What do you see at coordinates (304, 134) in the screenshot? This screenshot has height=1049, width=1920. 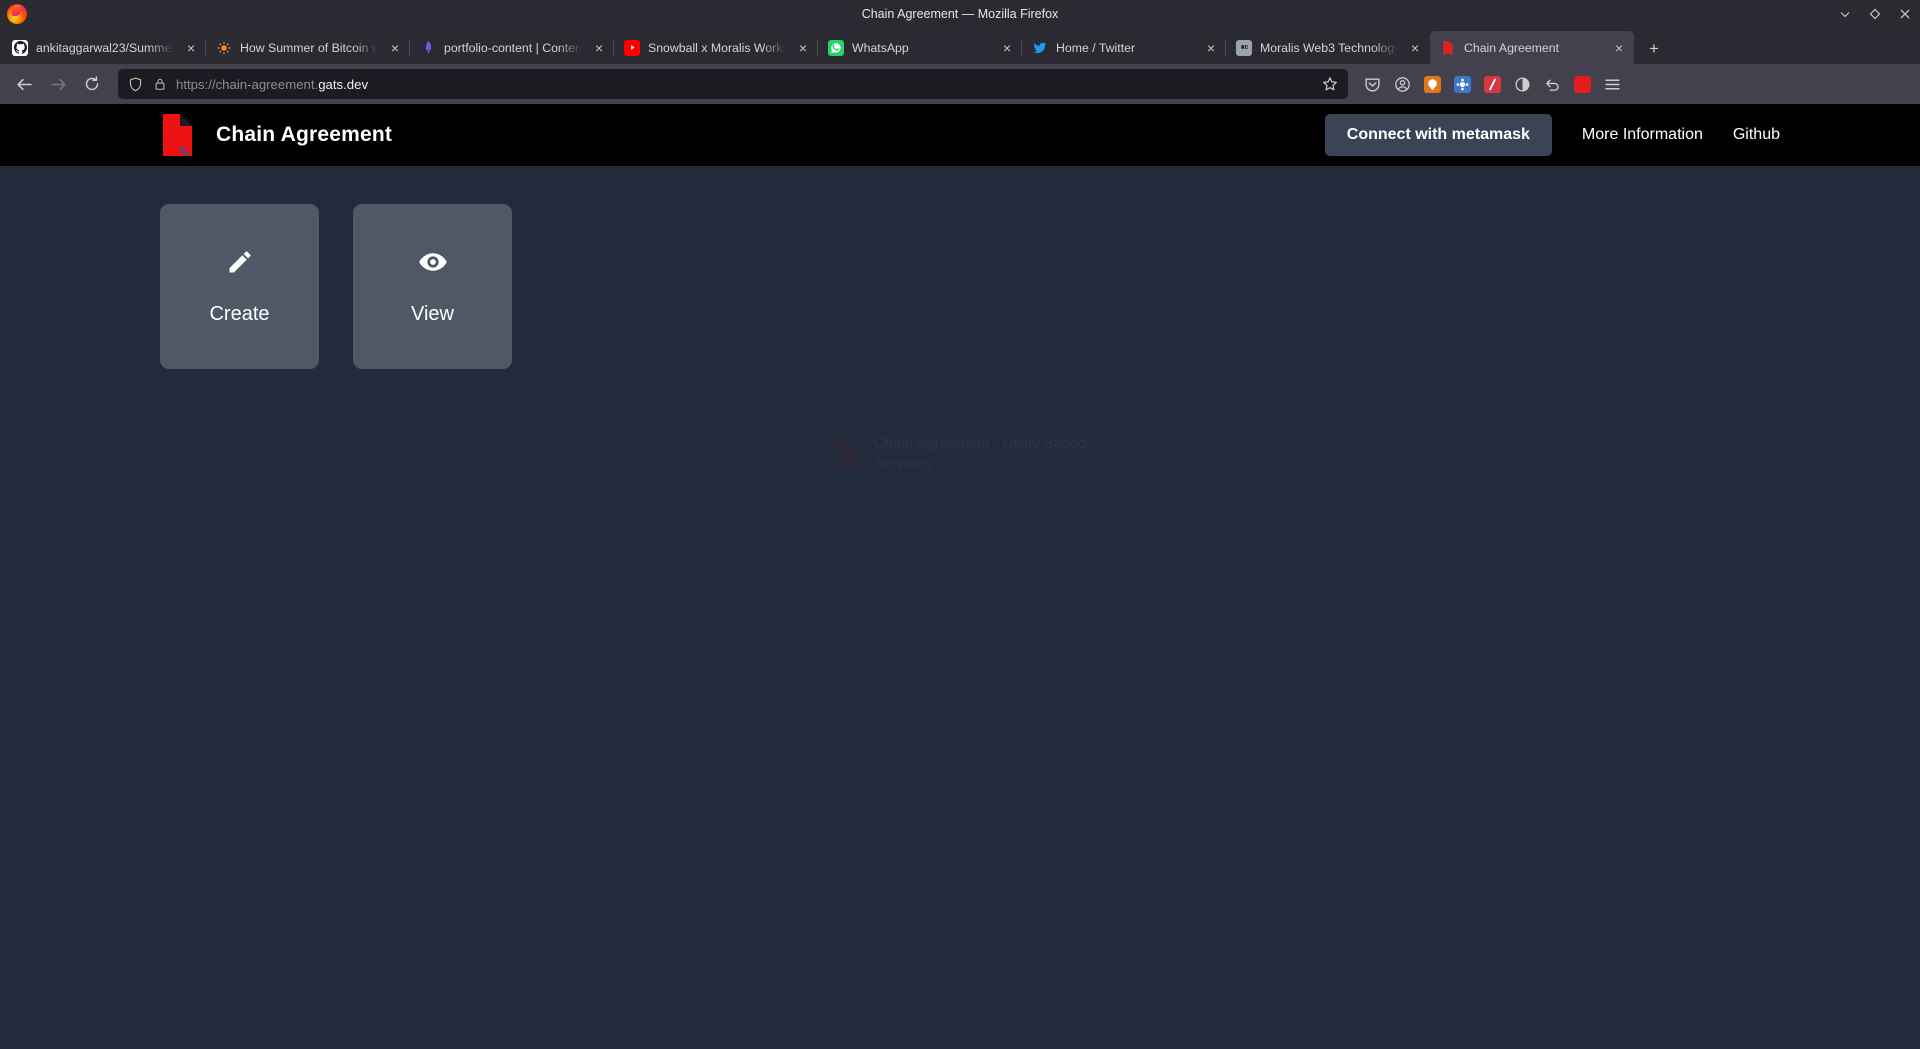 I see `page-title: Chain Agreement` at bounding box center [304, 134].